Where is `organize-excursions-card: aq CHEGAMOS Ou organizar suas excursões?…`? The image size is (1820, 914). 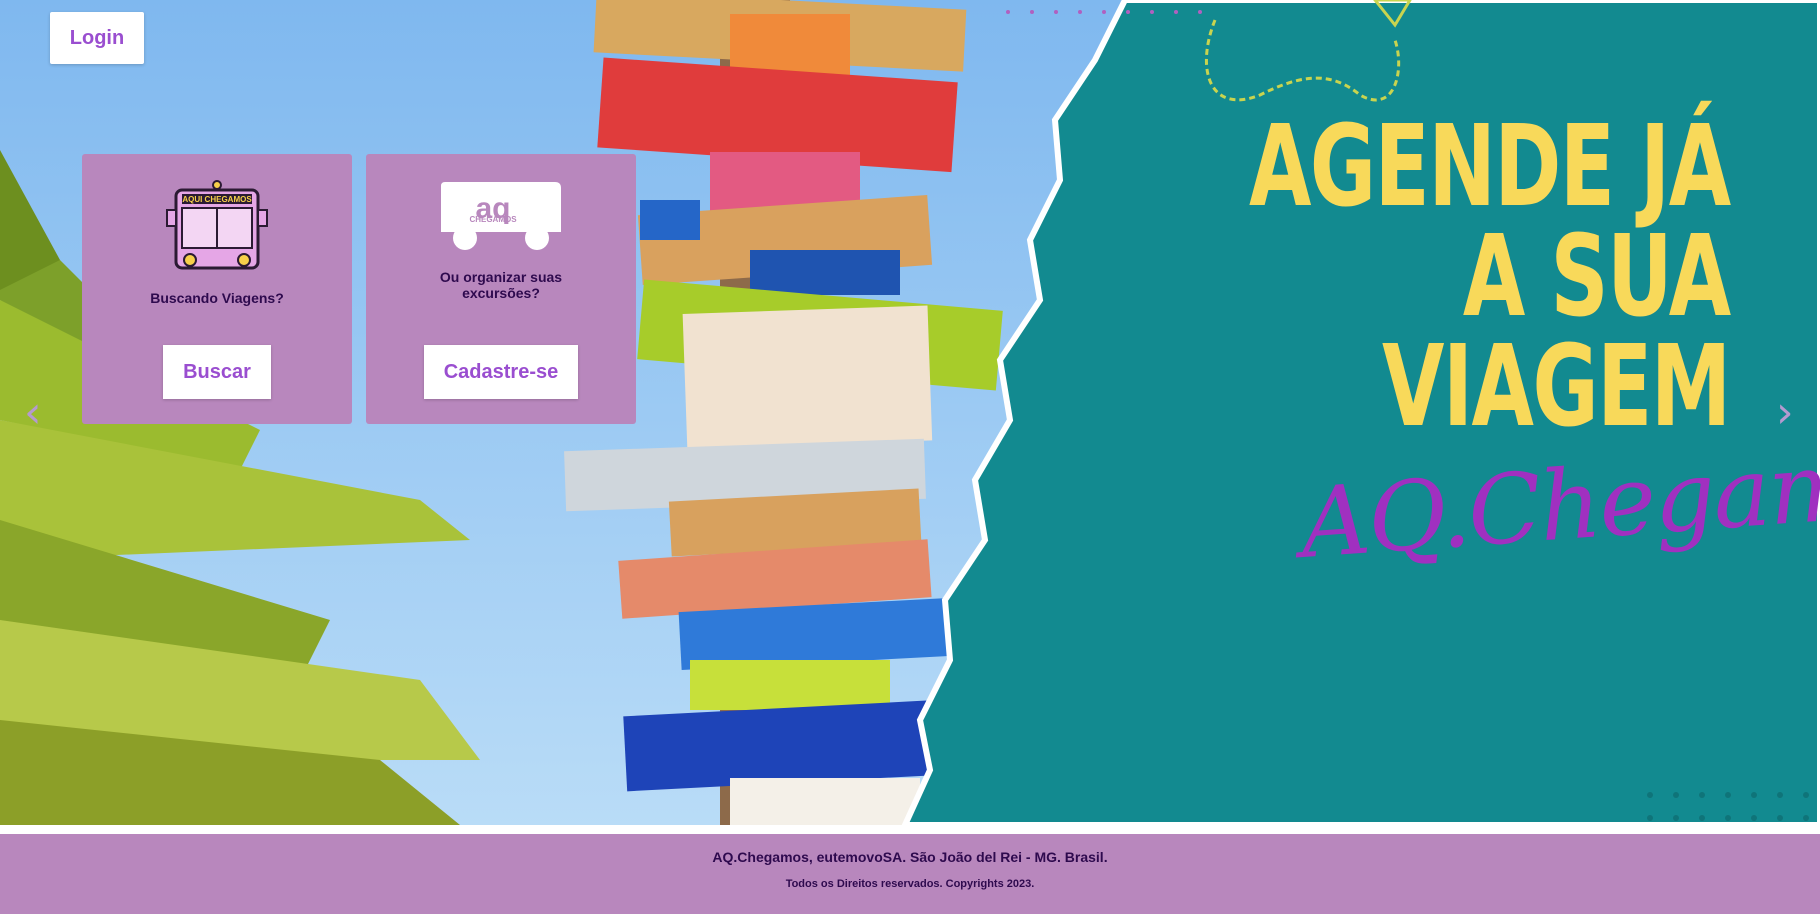
organize-excursions-card: aq CHEGAMOS Ou organizar suas excursões?… is located at coordinates (501, 289).